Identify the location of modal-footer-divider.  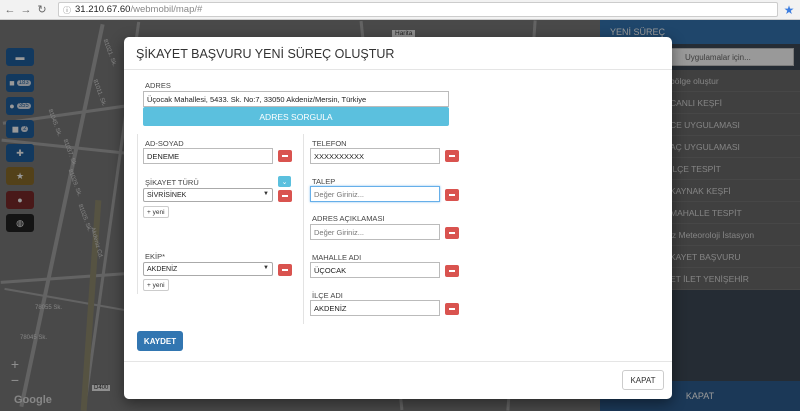
(398, 361).